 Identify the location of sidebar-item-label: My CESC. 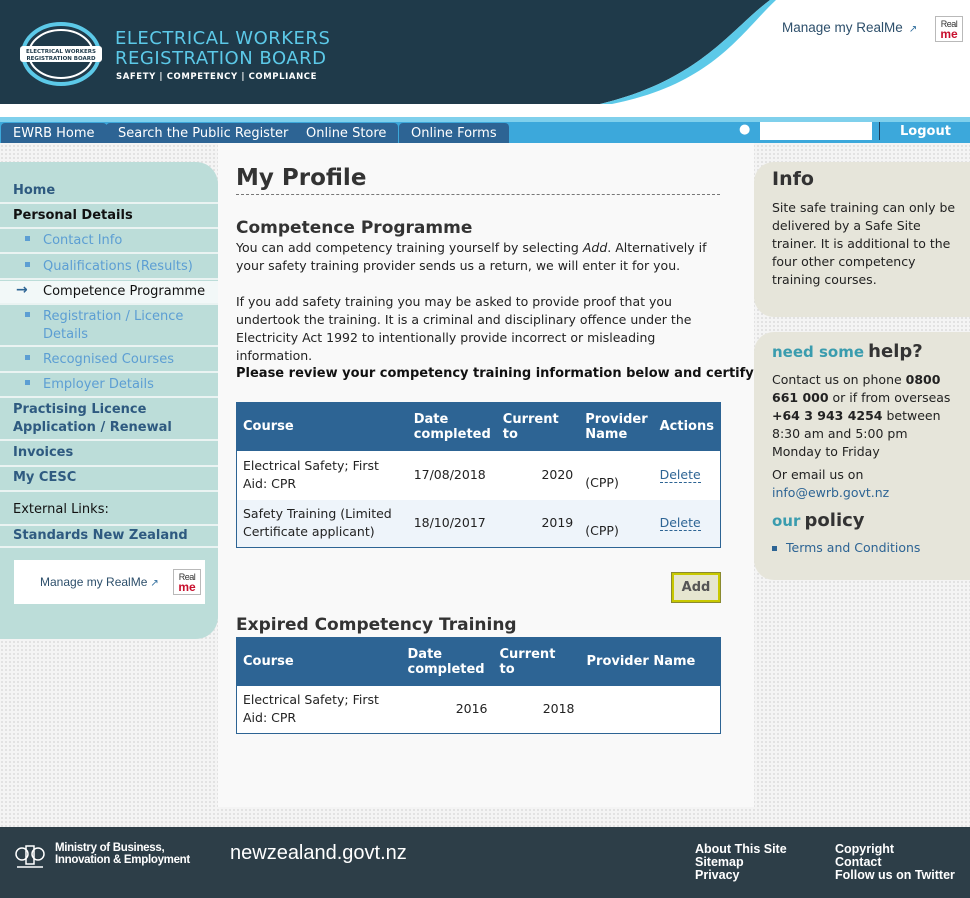
(45, 477).